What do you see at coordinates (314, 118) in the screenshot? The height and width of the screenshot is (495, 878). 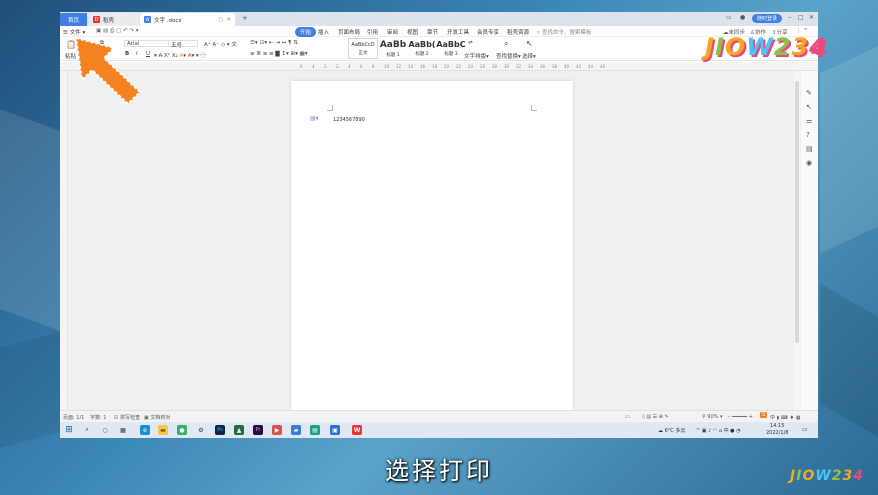 I see `paragraph-handle-icon: ▤▾` at bounding box center [314, 118].